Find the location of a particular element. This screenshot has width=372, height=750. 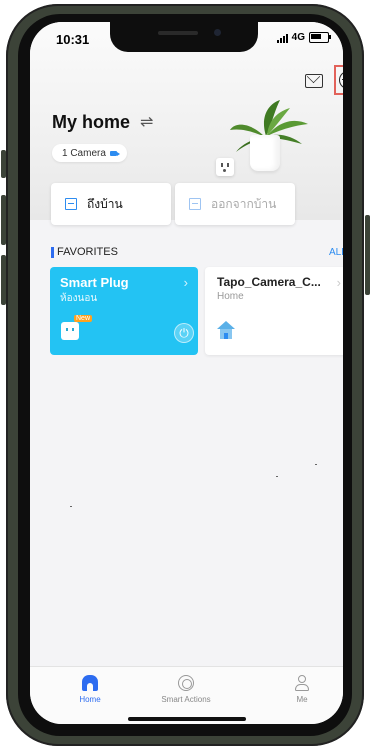

tab-smart-actions-label: Smart Actions is located at coordinates (186, 699).